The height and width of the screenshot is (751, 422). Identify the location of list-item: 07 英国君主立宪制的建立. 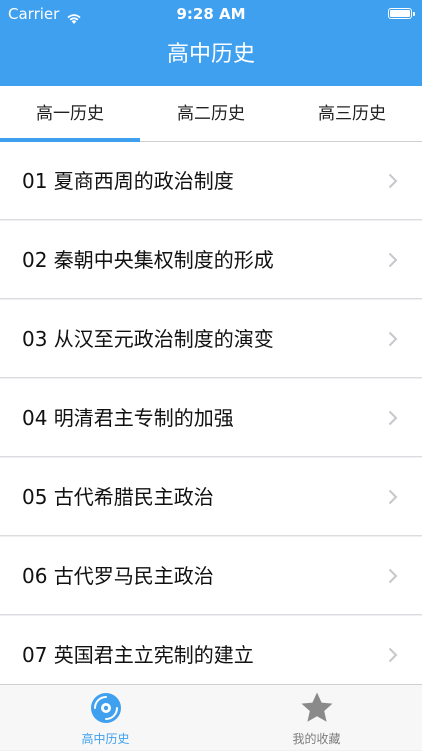
(211, 650).